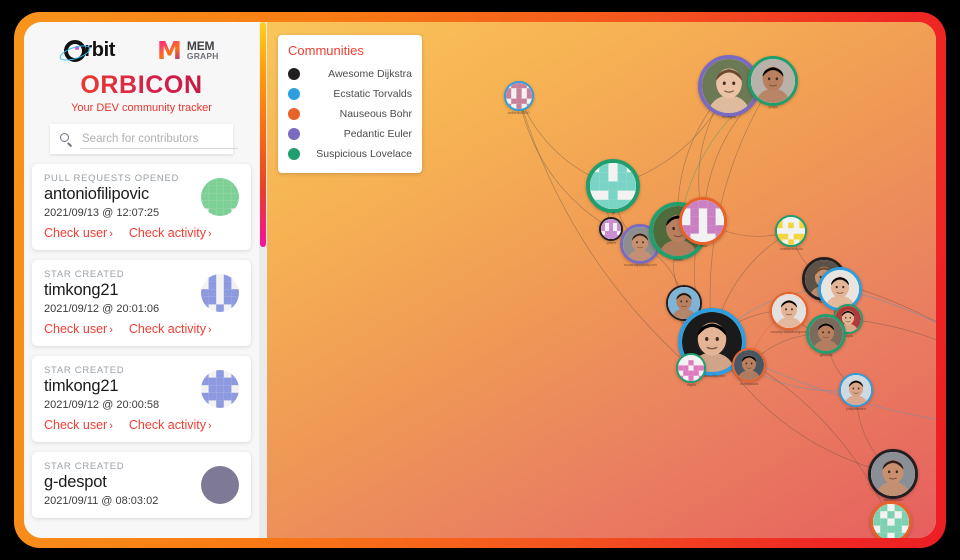 Image resolution: width=960 pixels, height=560 pixels. What do you see at coordinates (364, 154) in the screenshot?
I see `legend-item-label: Suspicious Lovelace` at bounding box center [364, 154].